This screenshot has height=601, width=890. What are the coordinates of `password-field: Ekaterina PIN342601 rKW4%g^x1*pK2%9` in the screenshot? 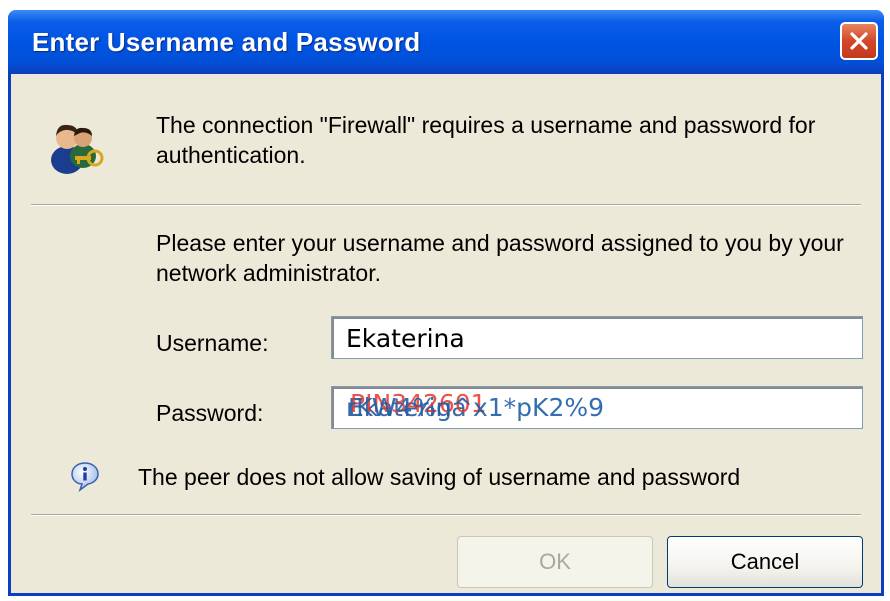 It's located at (597, 407).